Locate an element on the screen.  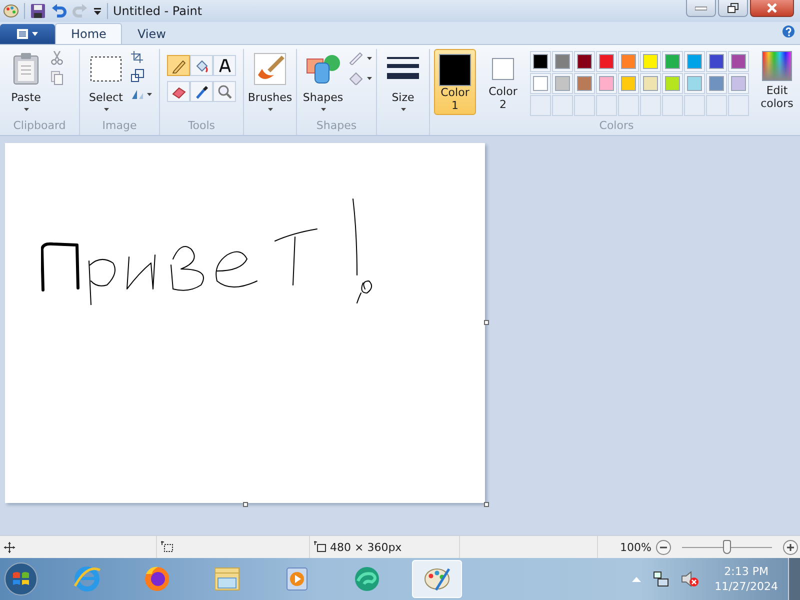
speaker-muted-icon is located at coordinates (689, 579).